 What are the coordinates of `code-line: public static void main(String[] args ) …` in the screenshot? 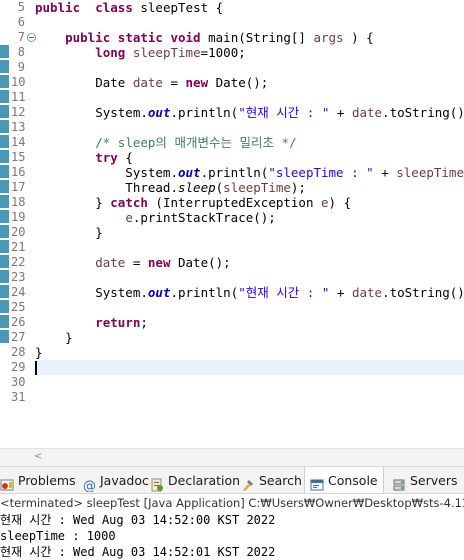 It's located at (249, 37).